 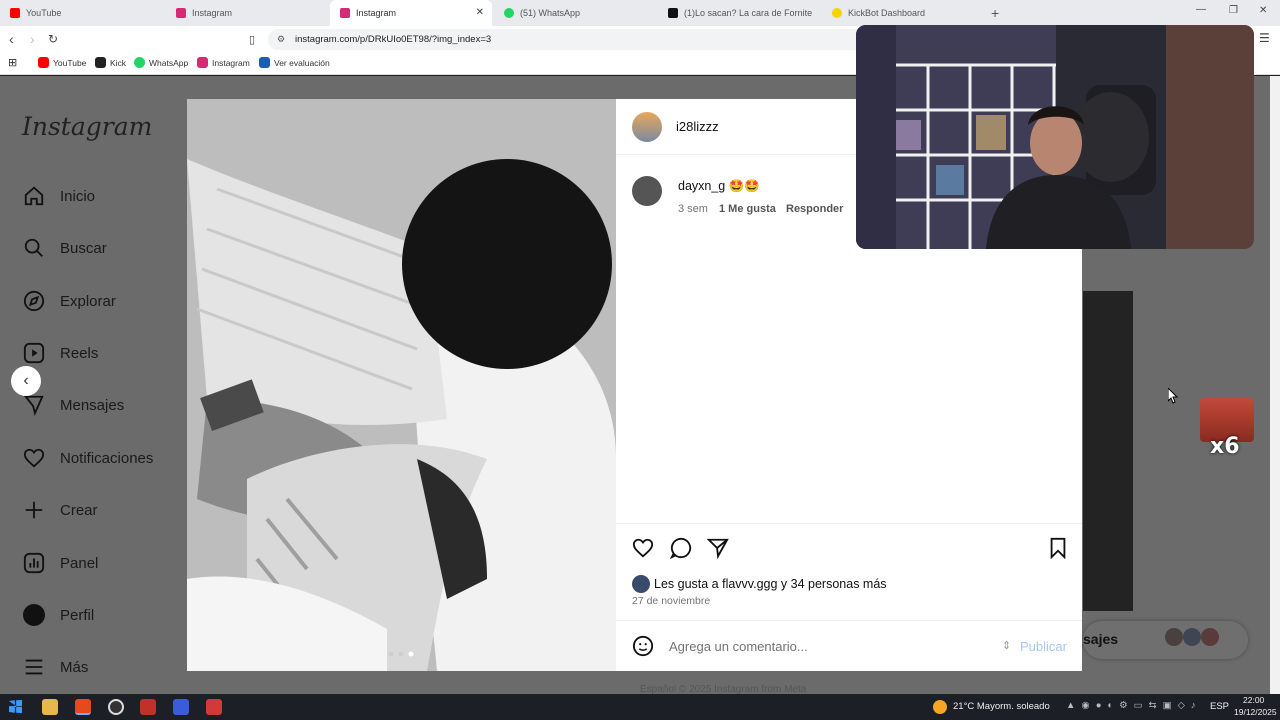 What do you see at coordinates (1275, 385) in the screenshot?
I see `page-scrollbar` at bounding box center [1275, 385].